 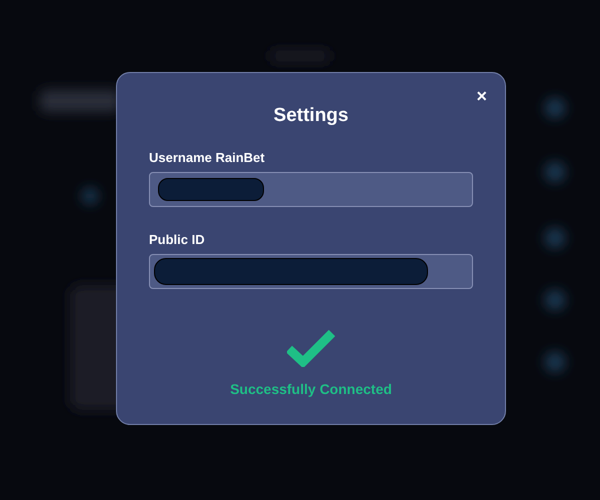 I want to click on field-label: Public ID, so click(x=177, y=239).